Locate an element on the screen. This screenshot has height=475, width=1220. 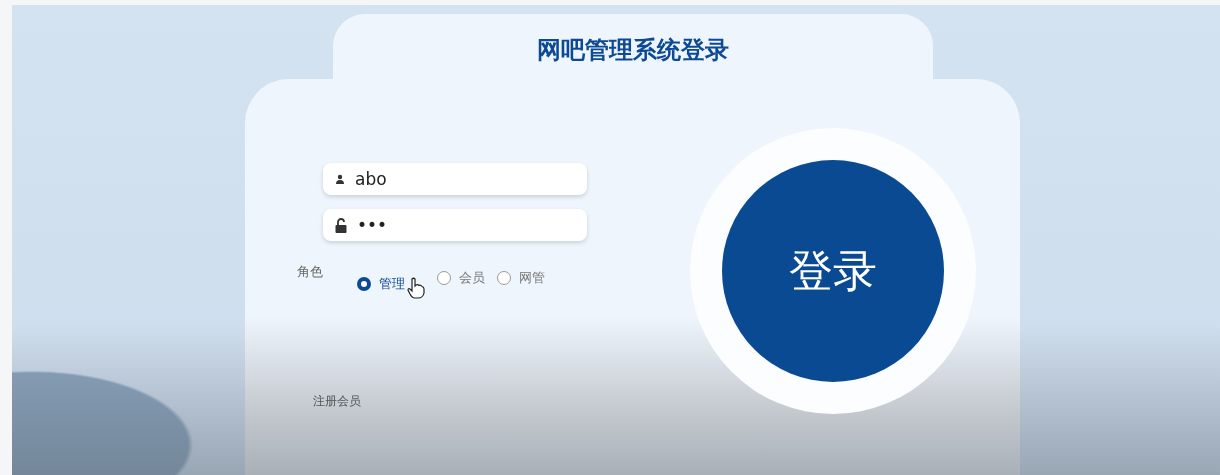
padlock-icon is located at coordinates (341, 225).